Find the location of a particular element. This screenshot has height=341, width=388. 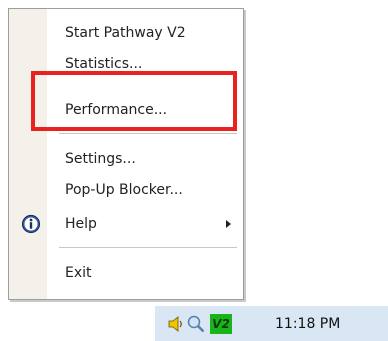

magnifier-icon is located at coordinates (196, 324).